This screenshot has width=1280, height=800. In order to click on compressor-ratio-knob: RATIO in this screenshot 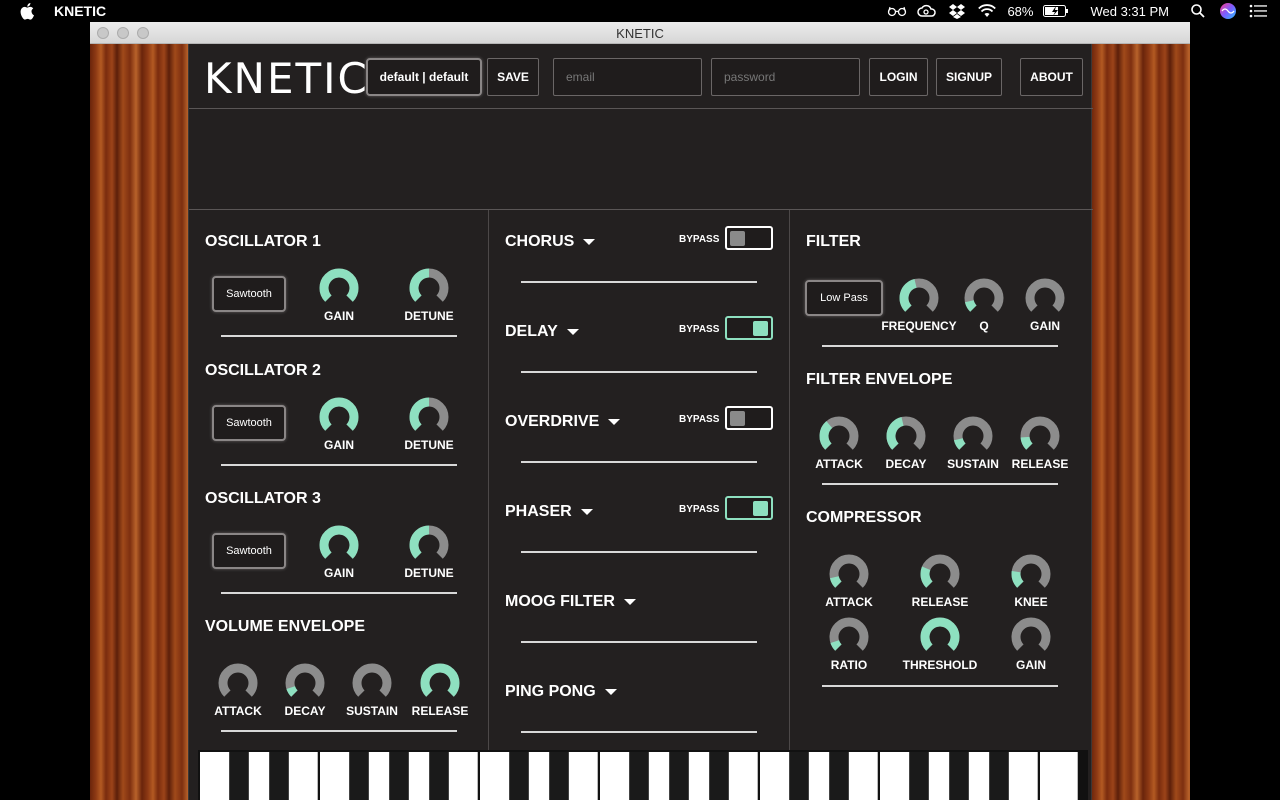, I will do `click(849, 647)`.